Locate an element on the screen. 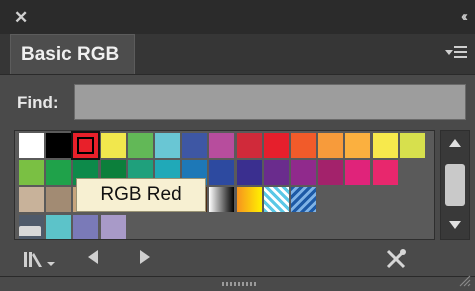 The width and height of the screenshot is (475, 291). swatch-tooltip: RGB Red is located at coordinates (141, 195).